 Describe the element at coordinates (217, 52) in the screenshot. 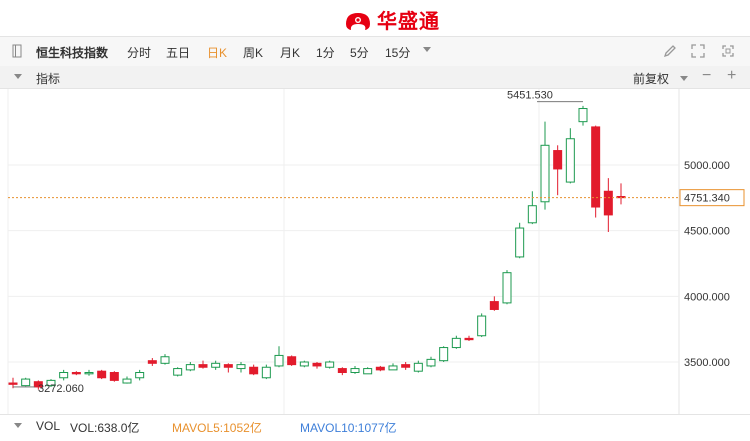

I see `period-tab-daily-k: 日K` at that location.